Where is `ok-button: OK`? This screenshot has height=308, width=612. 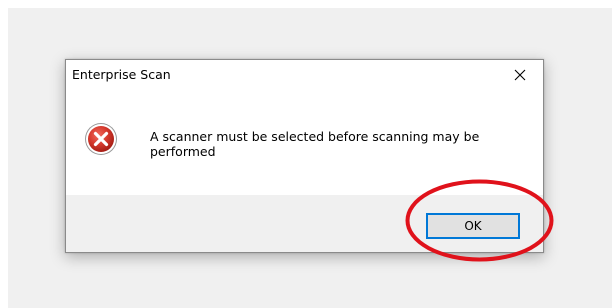 ok-button: OK is located at coordinates (473, 226).